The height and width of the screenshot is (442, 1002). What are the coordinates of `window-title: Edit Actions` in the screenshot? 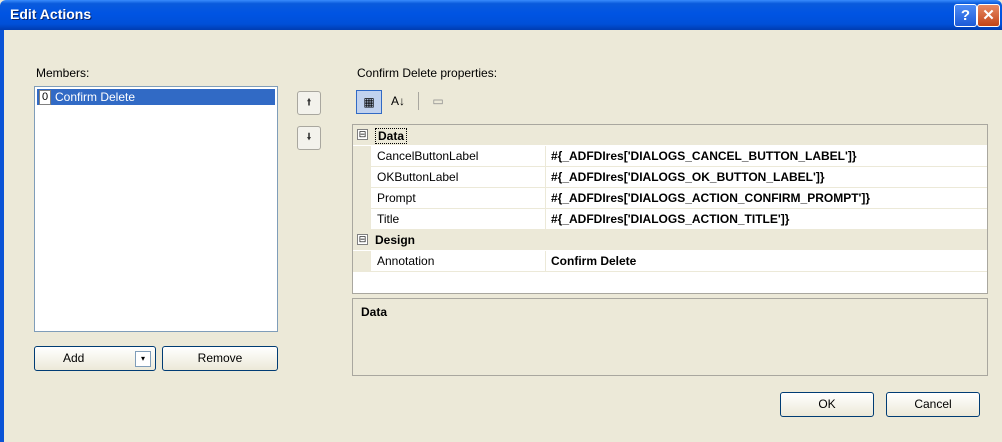 It's located at (51, 14).